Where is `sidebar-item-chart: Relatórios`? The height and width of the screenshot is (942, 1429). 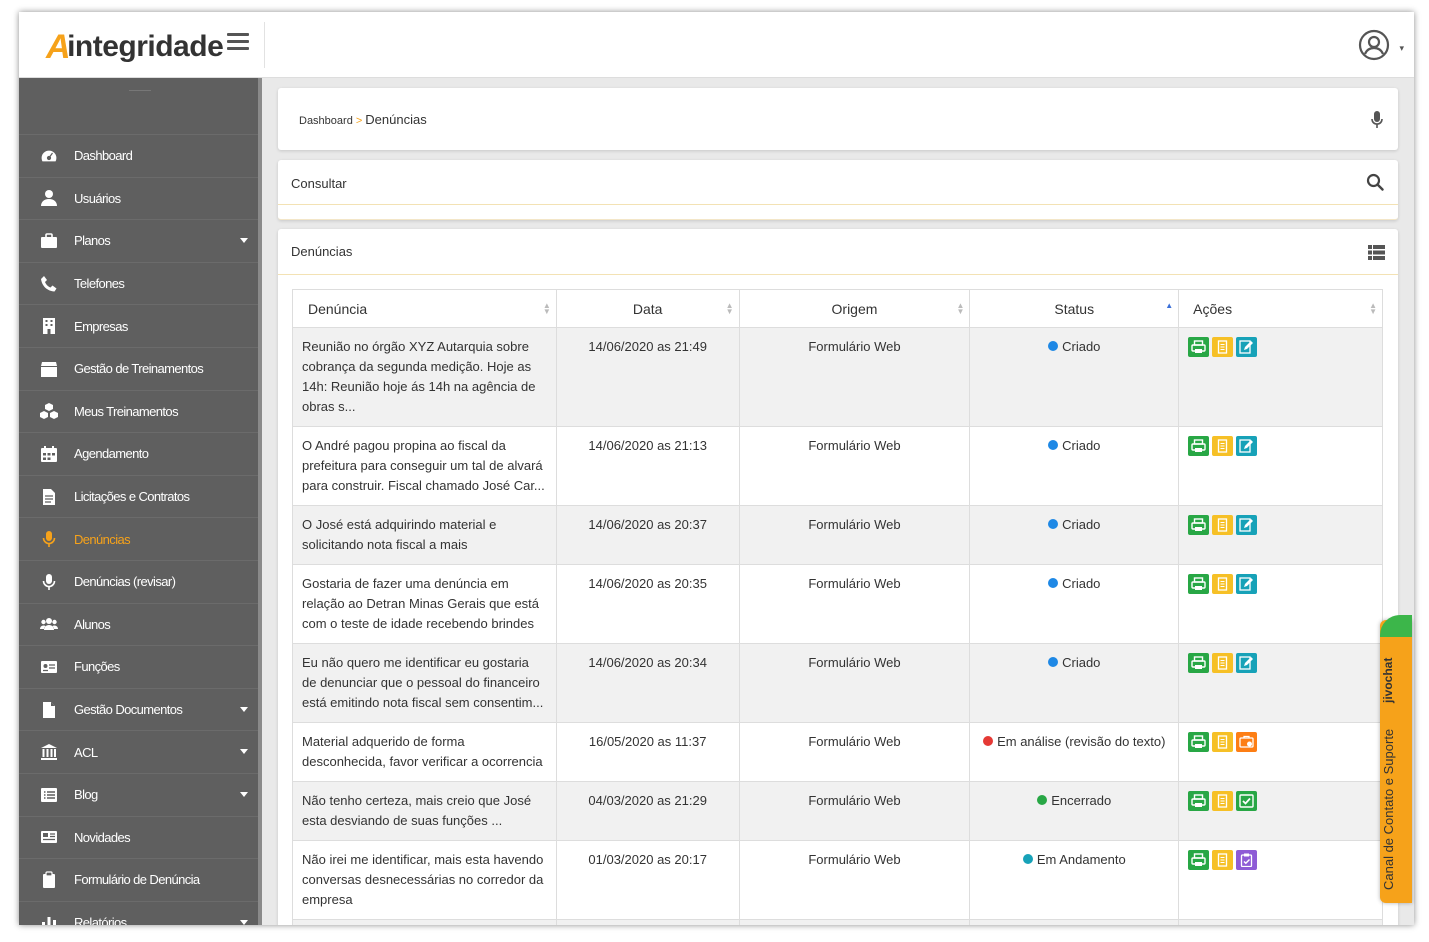
sidebar-item-chart: Relatórios is located at coordinates (140, 912).